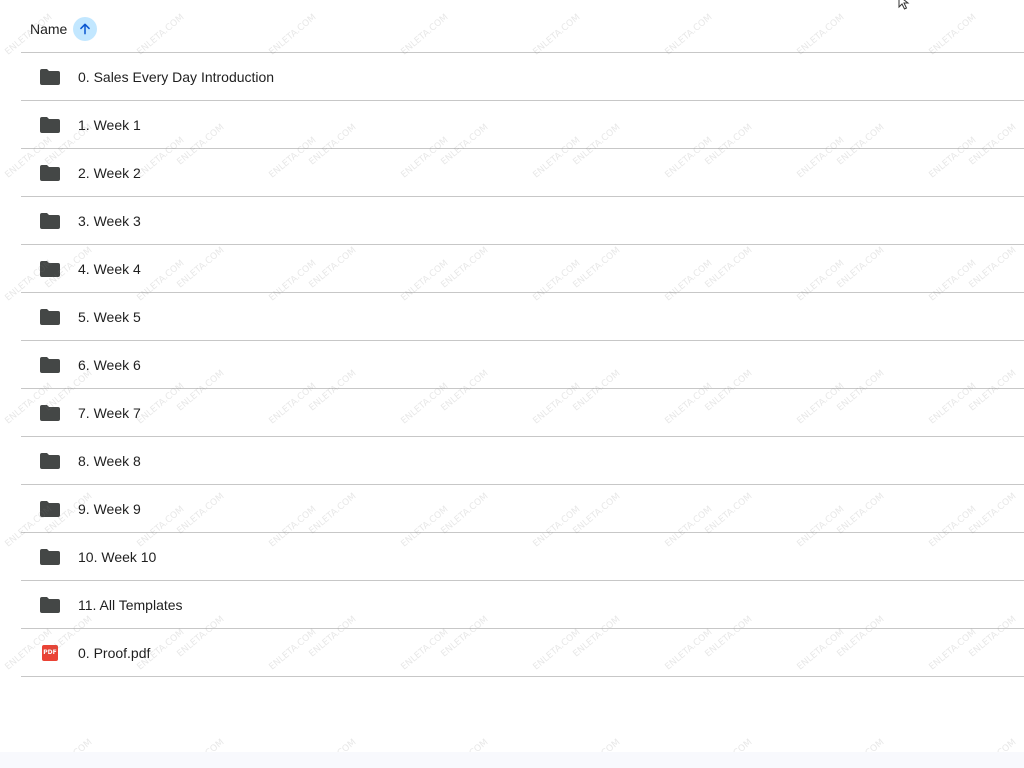 The width and height of the screenshot is (1024, 768). Describe the element at coordinates (522, 220) in the screenshot. I see `folder-row: 3. Week 3` at that location.